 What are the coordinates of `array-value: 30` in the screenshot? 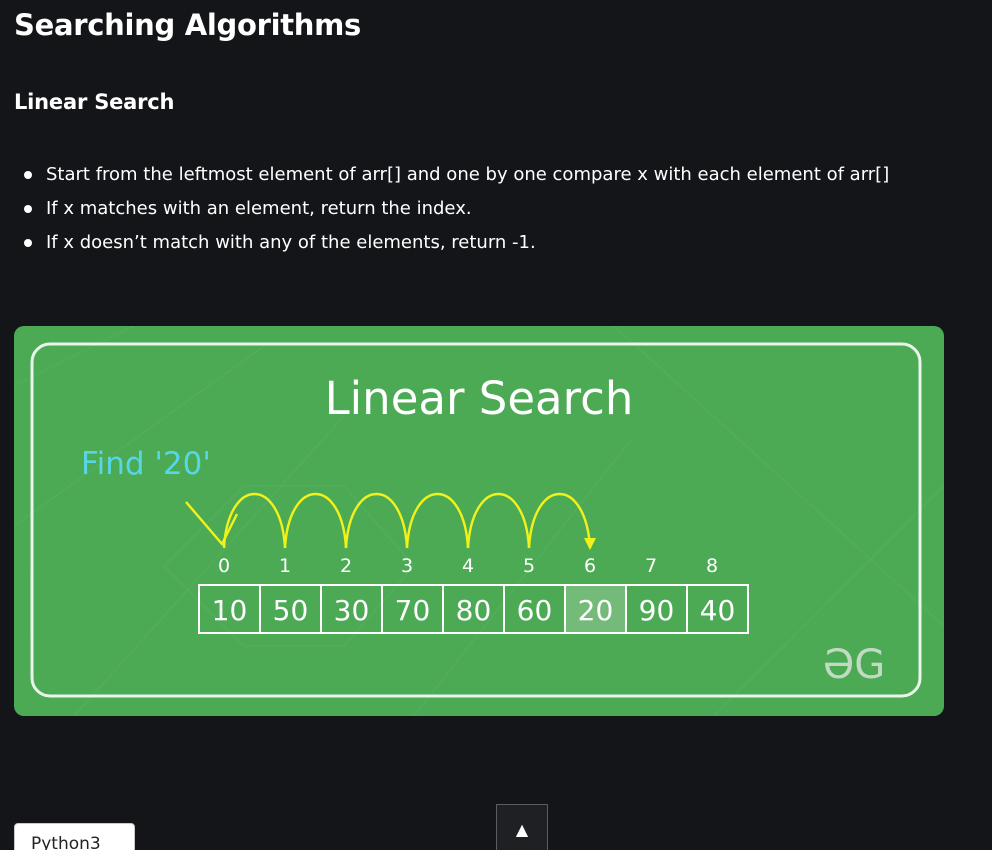 It's located at (352, 610).